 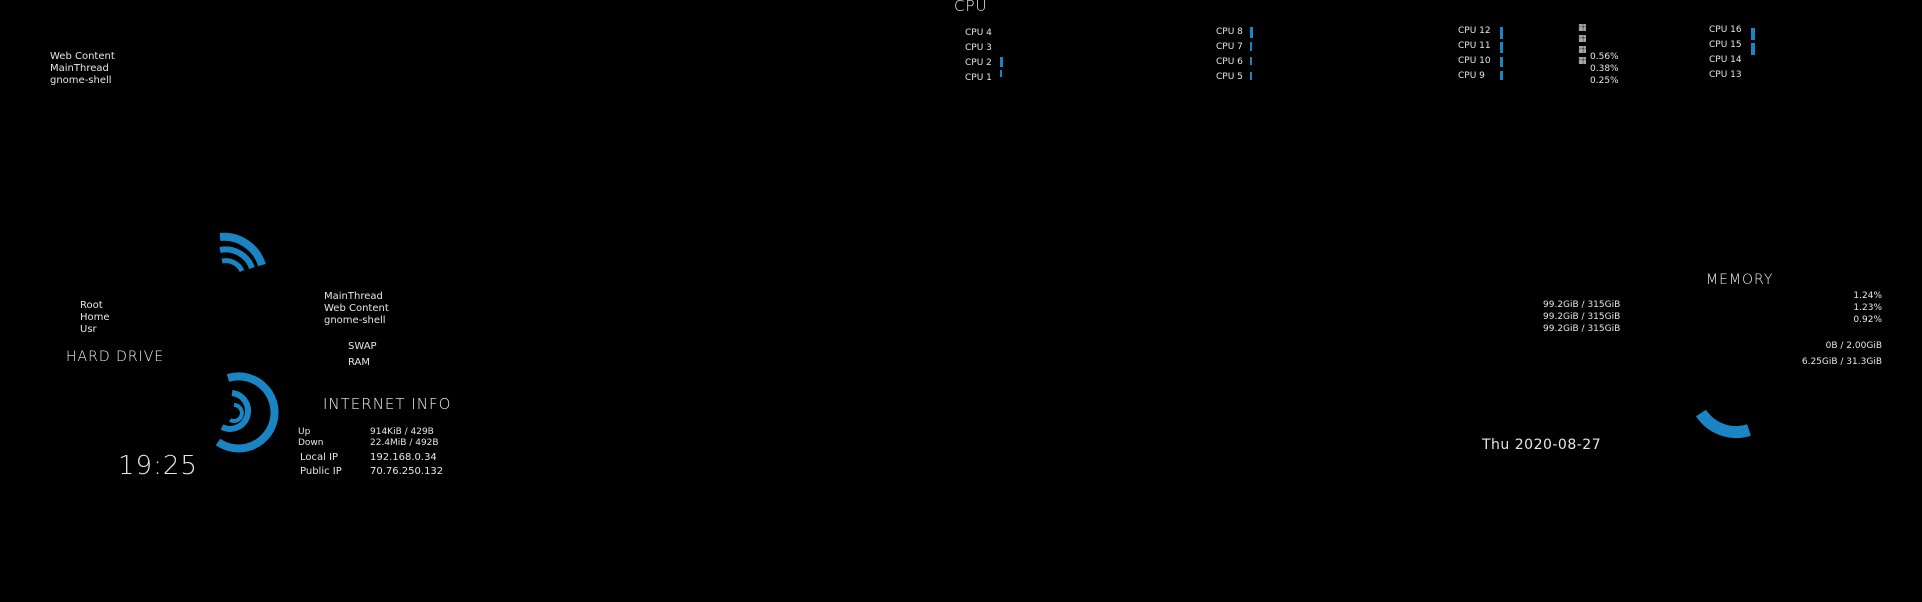 What do you see at coordinates (387, 404) in the screenshot?
I see `internet-info-title: INTERNET INFO` at bounding box center [387, 404].